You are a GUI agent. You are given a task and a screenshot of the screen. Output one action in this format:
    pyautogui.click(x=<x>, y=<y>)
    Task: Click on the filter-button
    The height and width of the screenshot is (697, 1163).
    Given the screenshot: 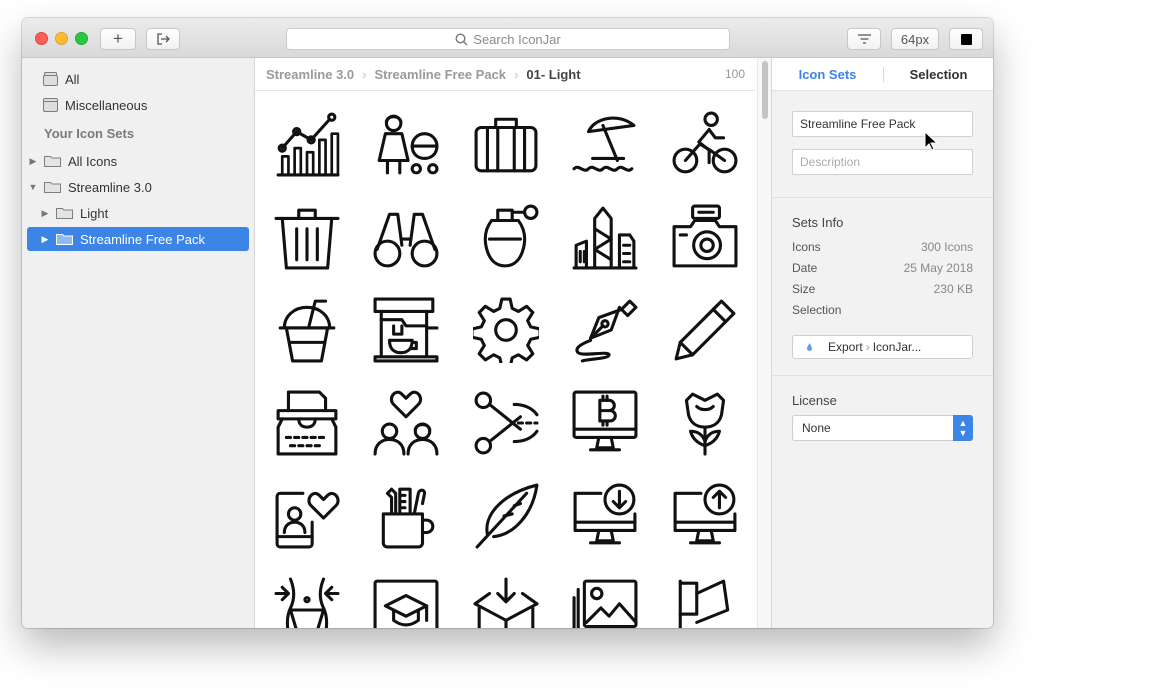 What is the action you would take?
    pyautogui.click(x=864, y=39)
    